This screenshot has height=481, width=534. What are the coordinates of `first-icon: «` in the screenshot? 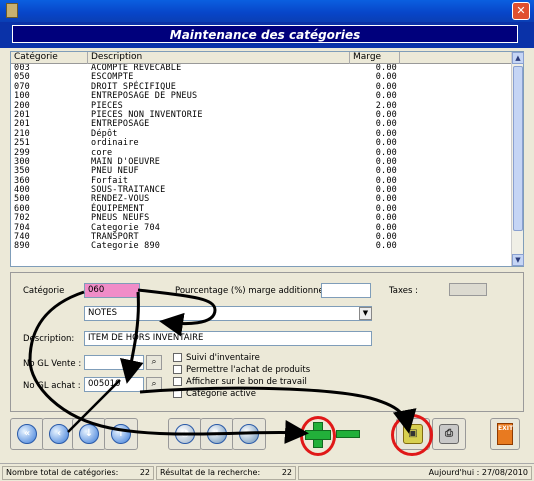 It's located at (27, 434).